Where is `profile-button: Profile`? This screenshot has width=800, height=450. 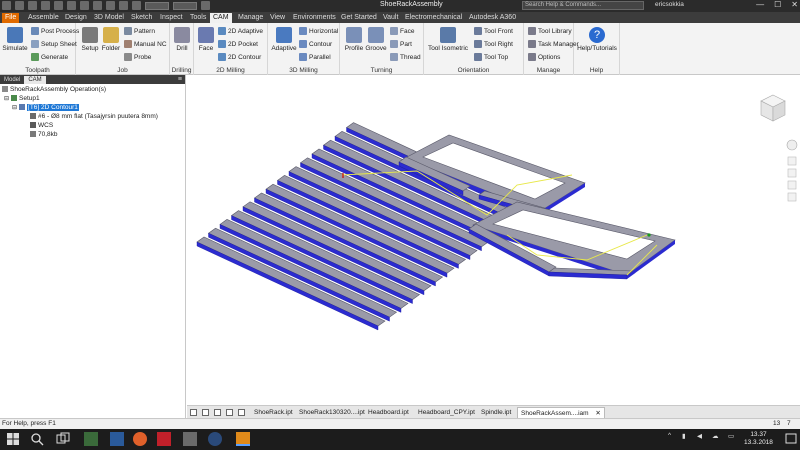
profile-button: Profile is located at coordinates (354, 39).